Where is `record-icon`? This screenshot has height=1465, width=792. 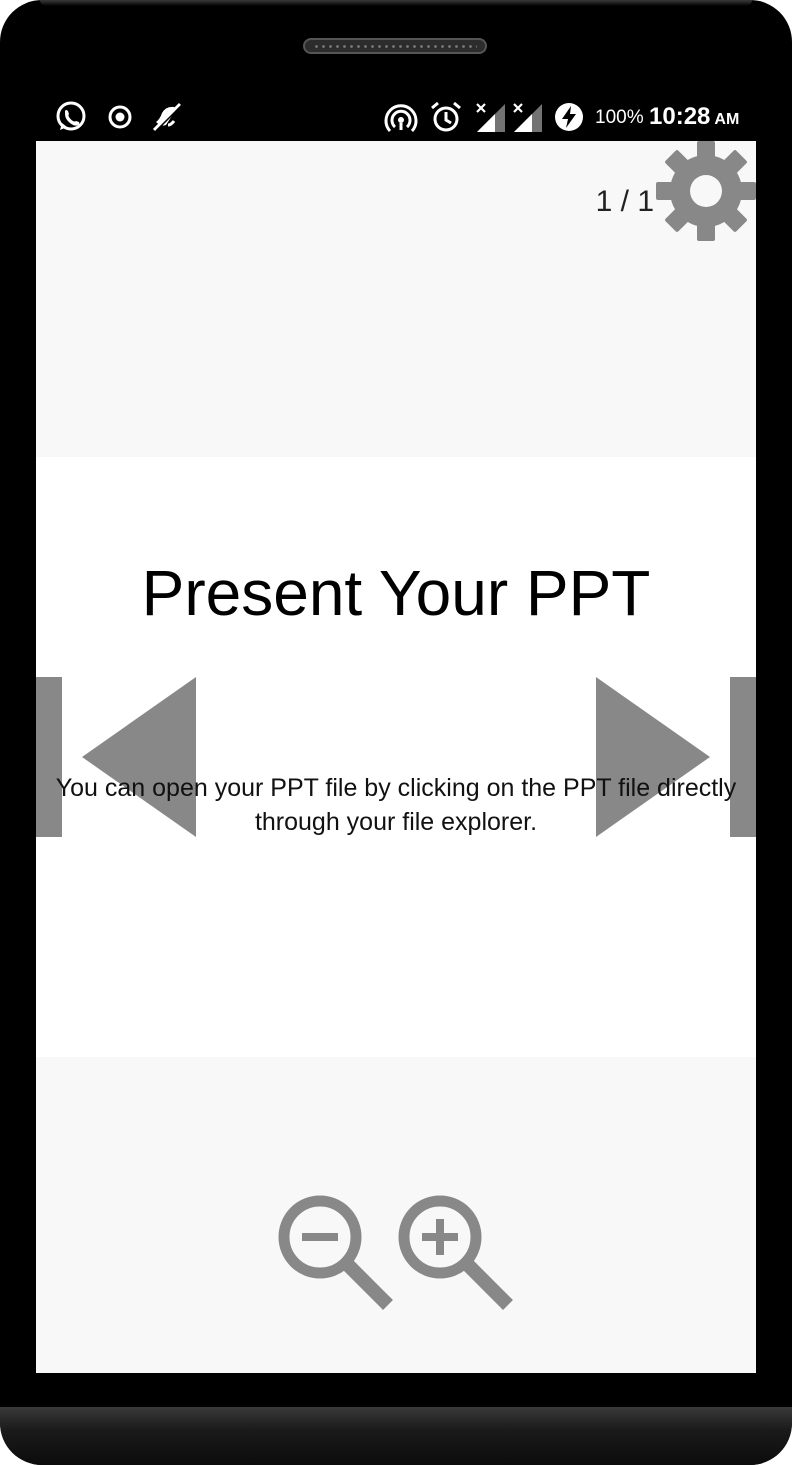
record-icon is located at coordinates (120, 117).